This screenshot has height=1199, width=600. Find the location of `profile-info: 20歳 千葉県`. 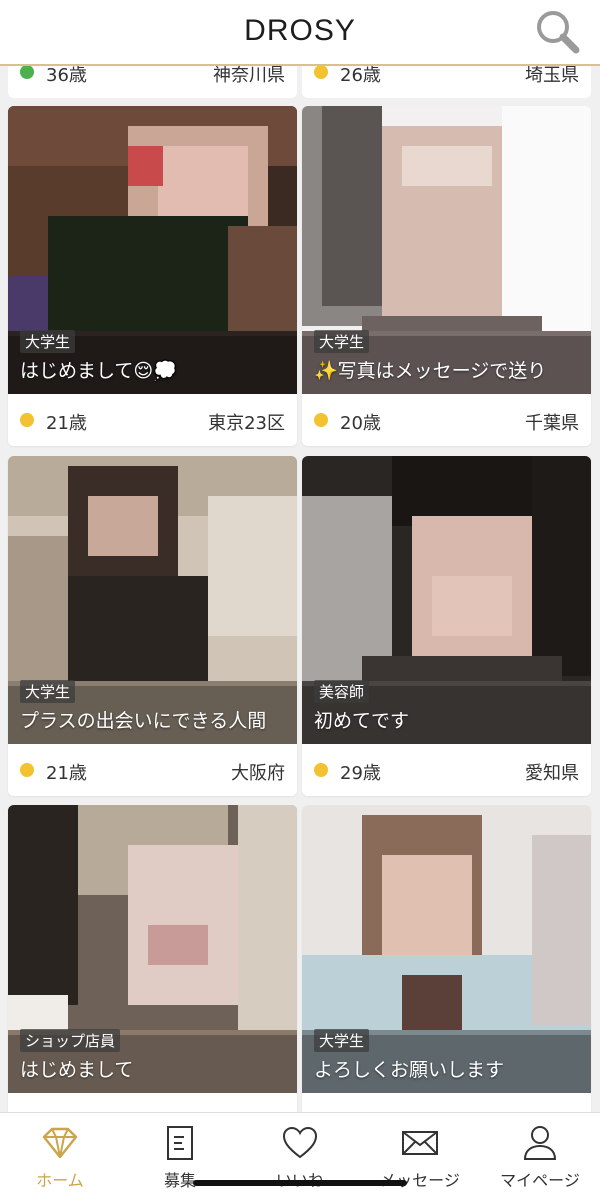

profile-info: 20歳 千葉県 is located at coordinates (446, 420).